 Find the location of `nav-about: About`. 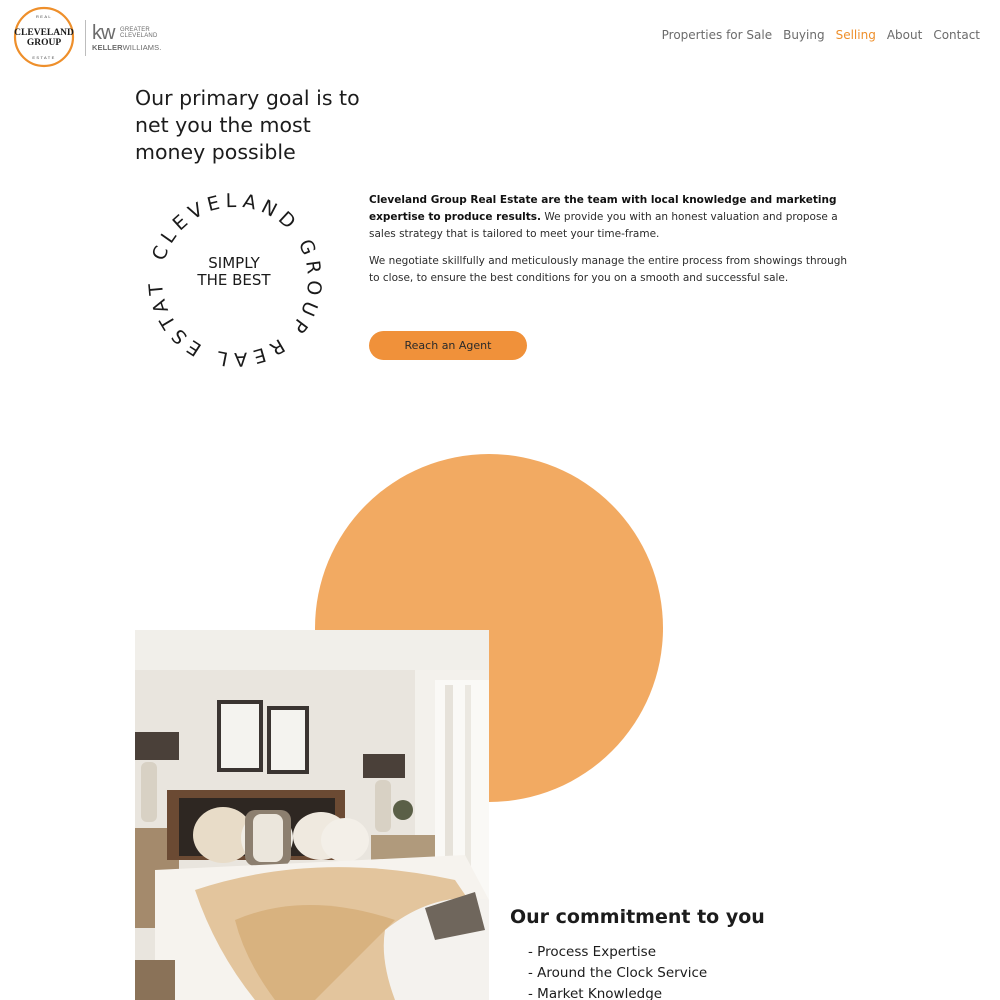

nav-about: About is located at coordinates (904, 35).